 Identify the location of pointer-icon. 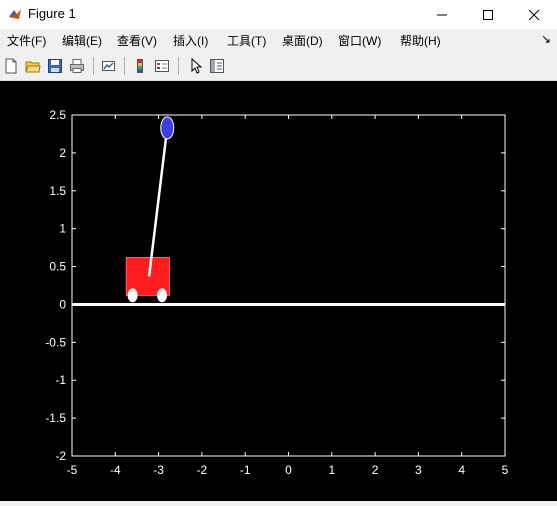
(197, 66).